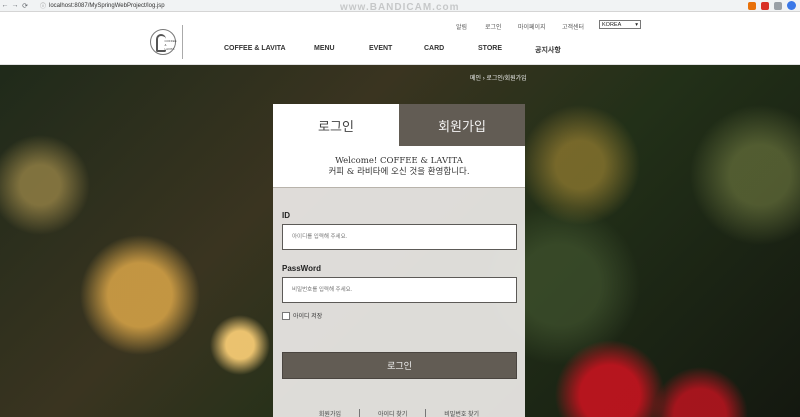 The height and width of the screenshot is (417, 800). I want to click on nav-item-store: STORE, so click(490, 48).